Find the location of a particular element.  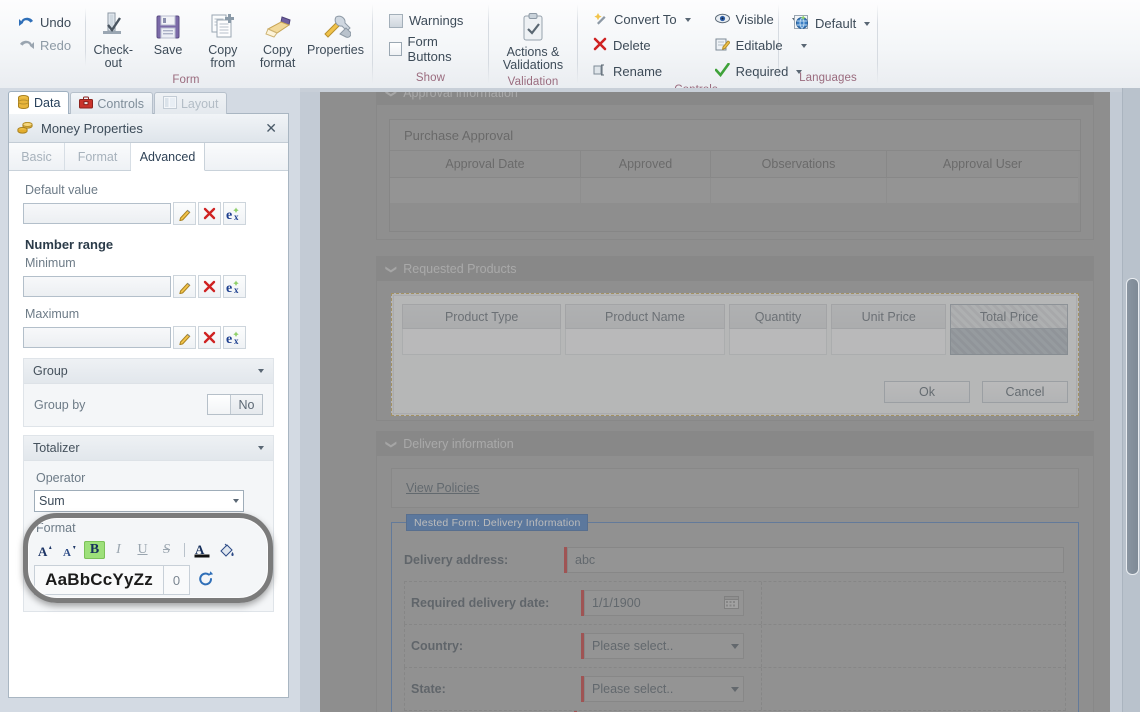

tab-basic: Basic is located at coordinates (37, 156).